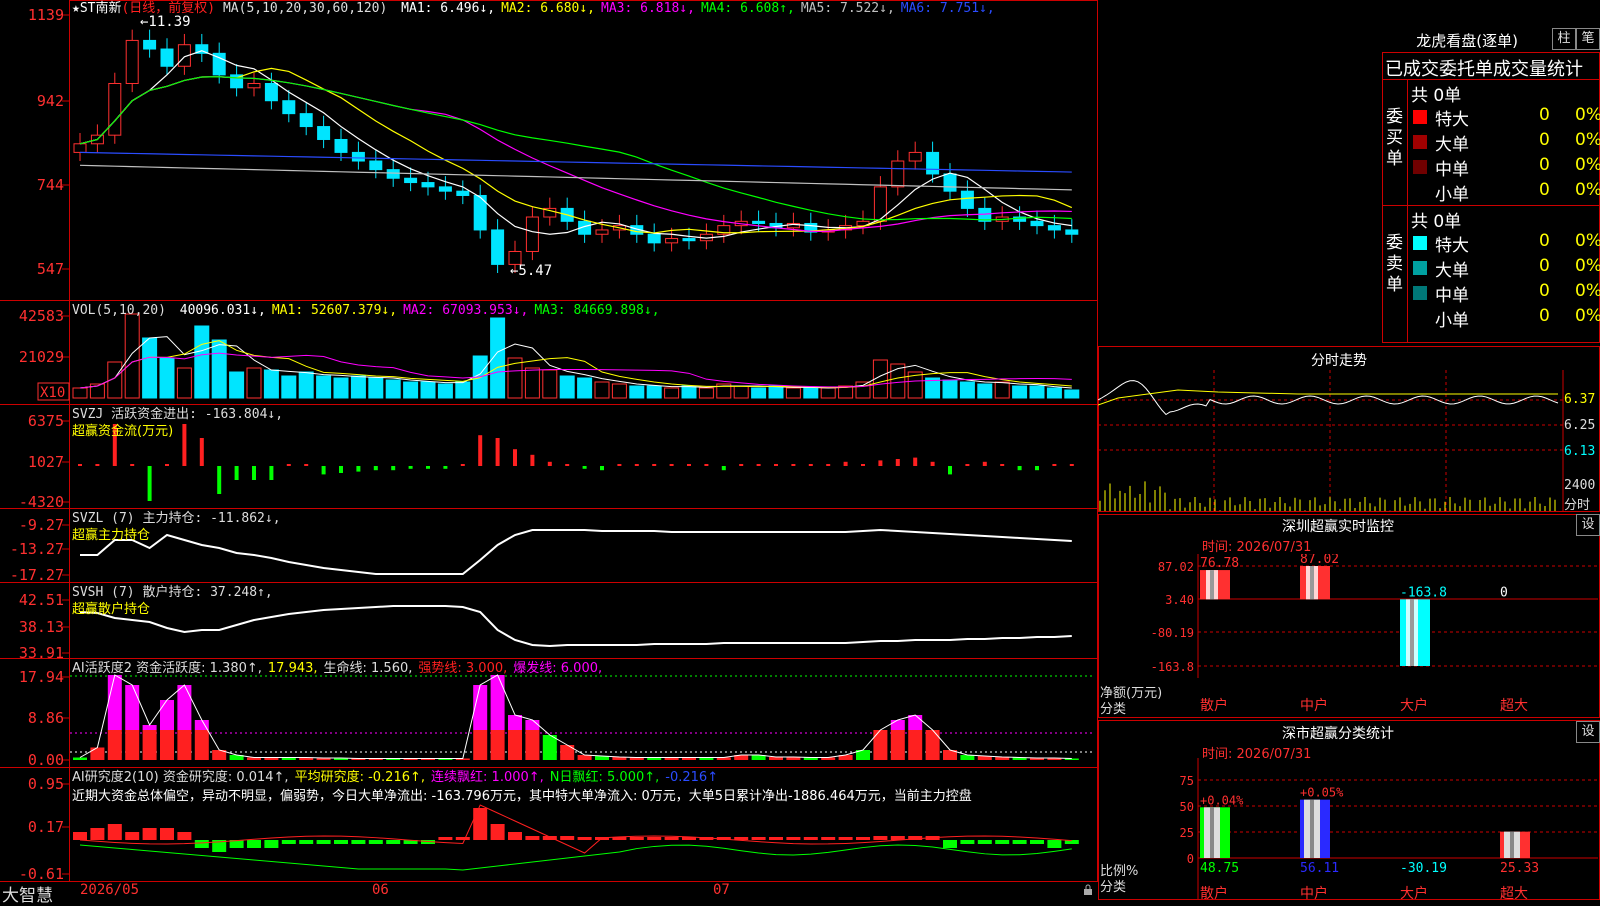 Image resolution: width=1600 pixels, height=906 pixels. I want to click on ai1-hdr-3: 强势线: 3.000,, so click(463, 668).